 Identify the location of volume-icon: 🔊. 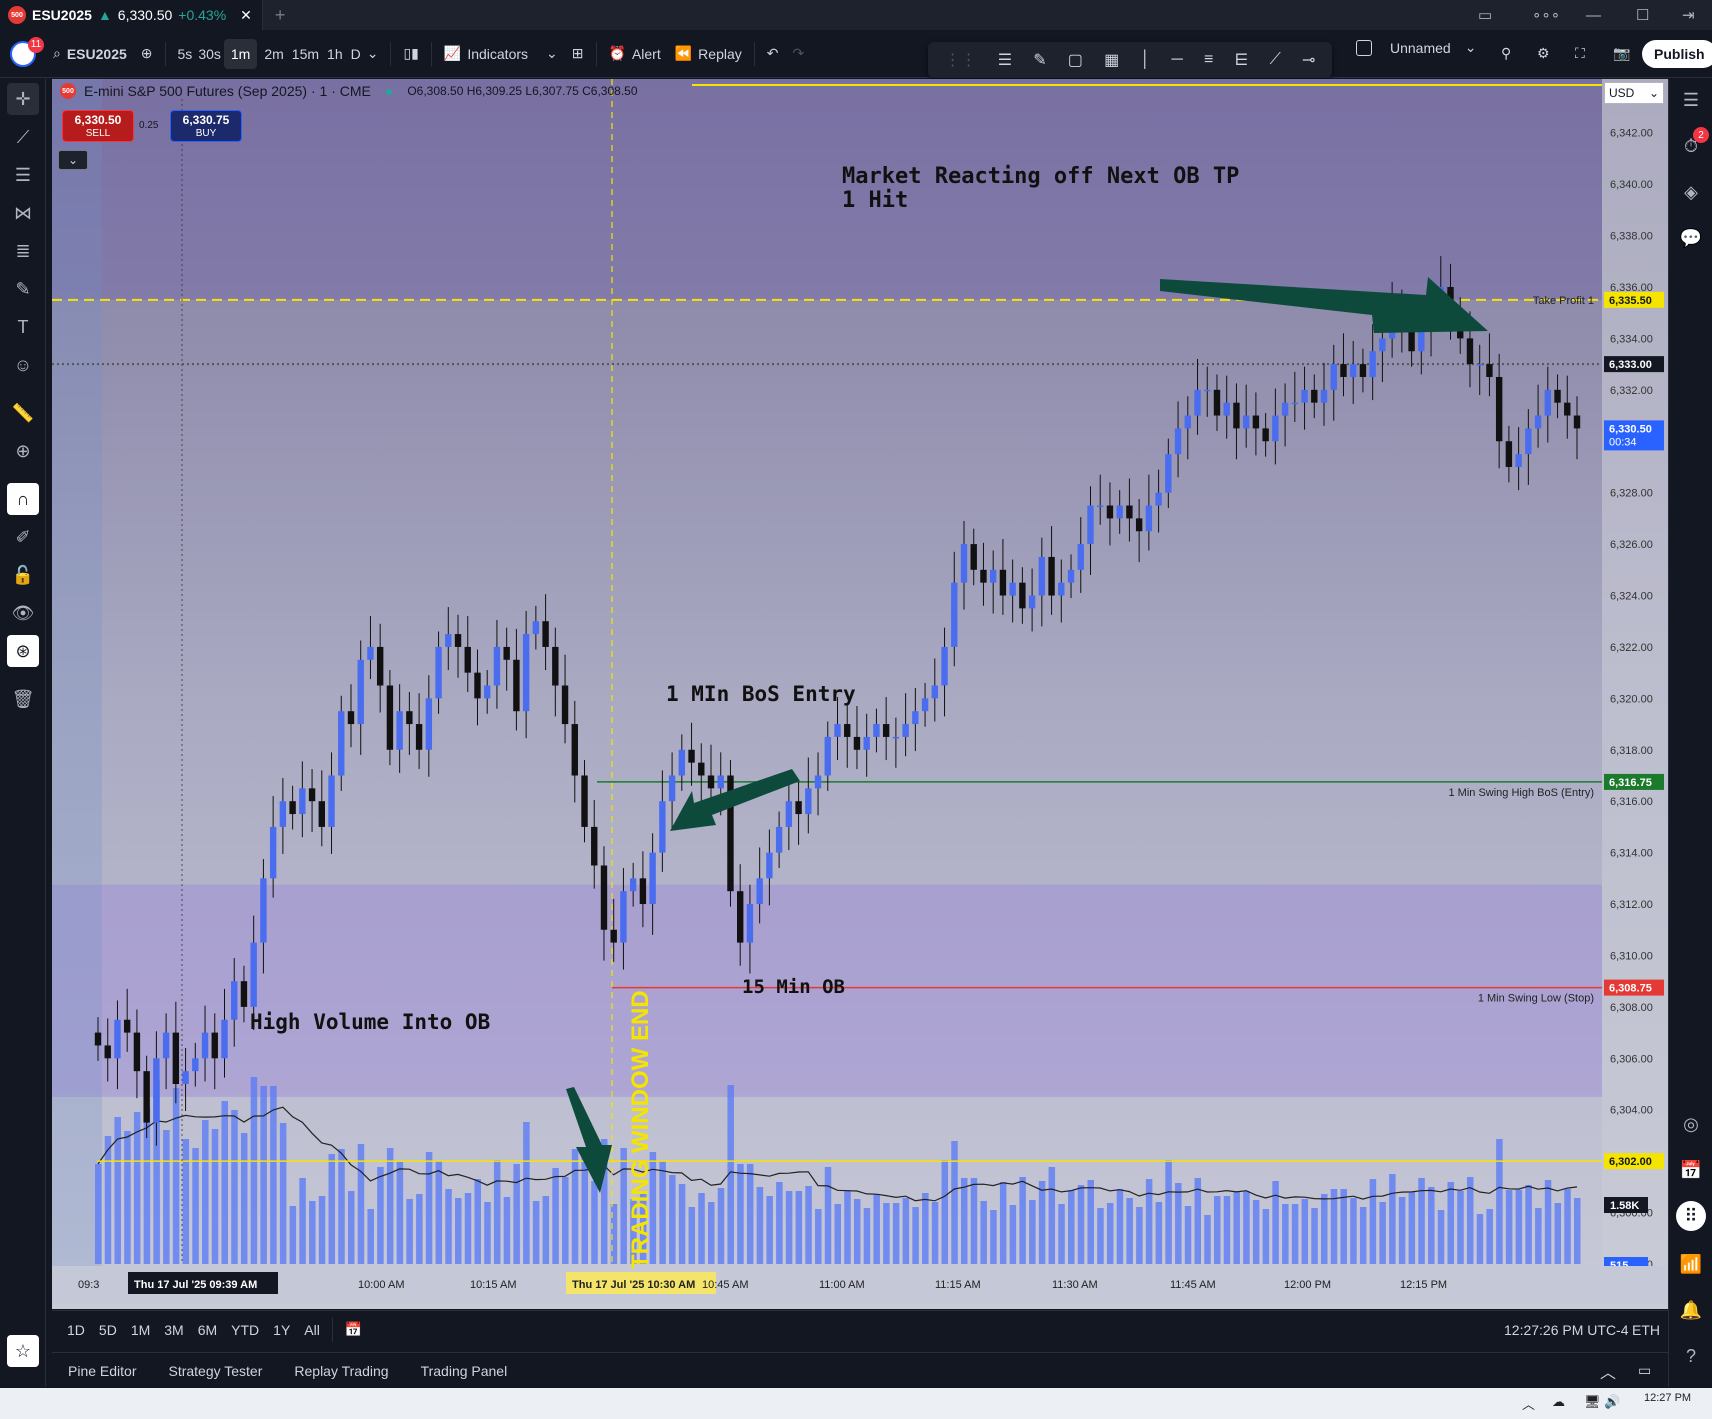
(1612, 1402).